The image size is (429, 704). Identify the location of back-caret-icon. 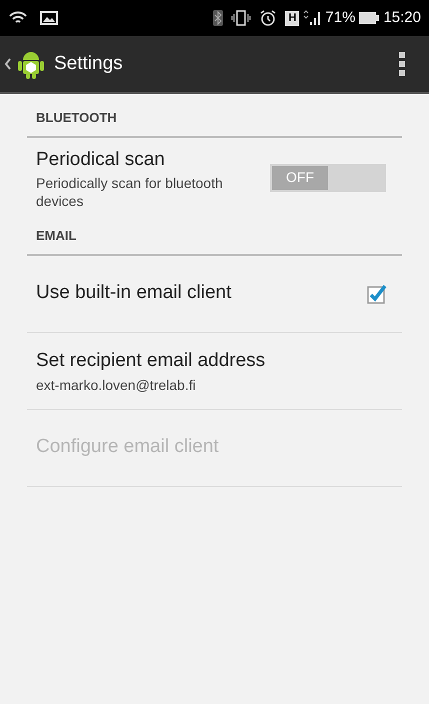
(8, 64).